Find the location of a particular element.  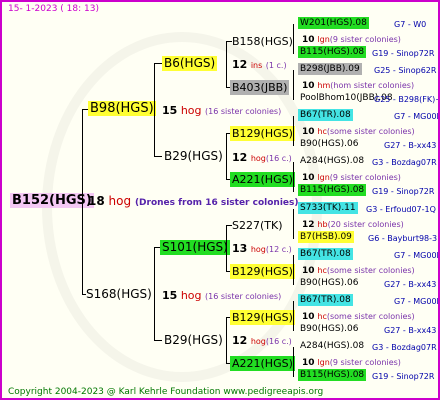

g2-drone-info: 13 hog(12 c.) is located at coordinates (262, 248).